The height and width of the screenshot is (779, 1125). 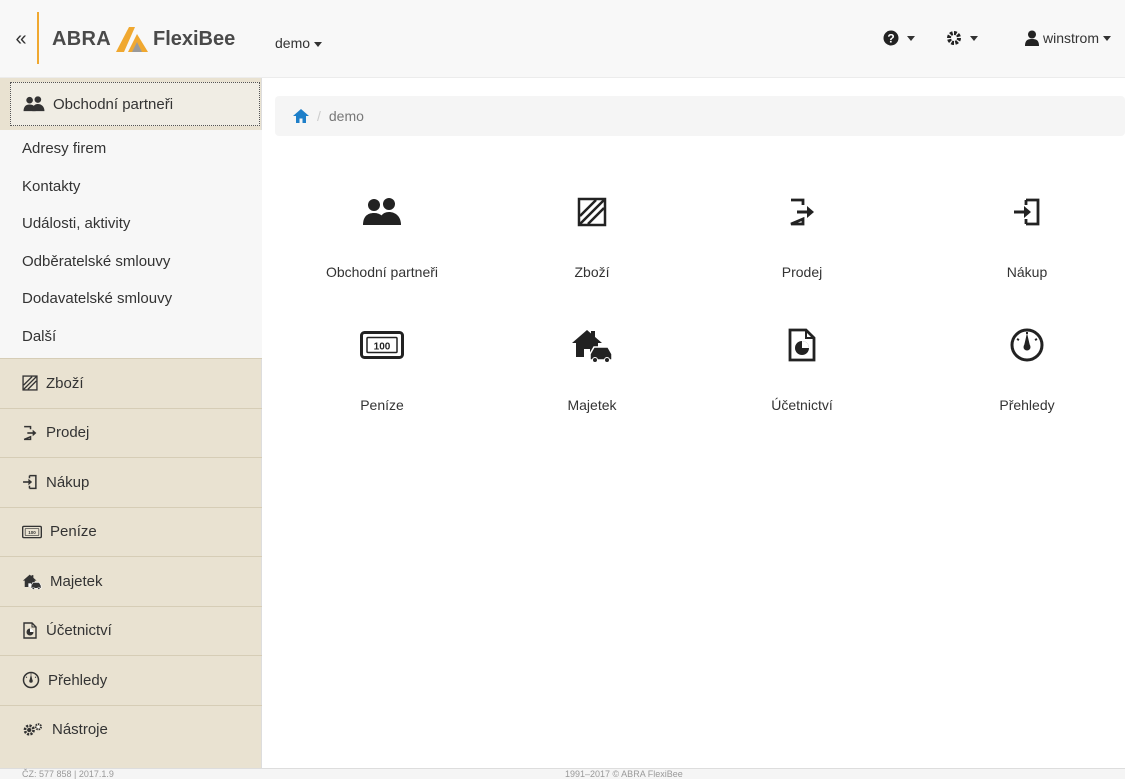 What do you see at coordinates (382, 405) in the screenshot?
I see `tile-label: Peníze` at bounding box center [382, 405].